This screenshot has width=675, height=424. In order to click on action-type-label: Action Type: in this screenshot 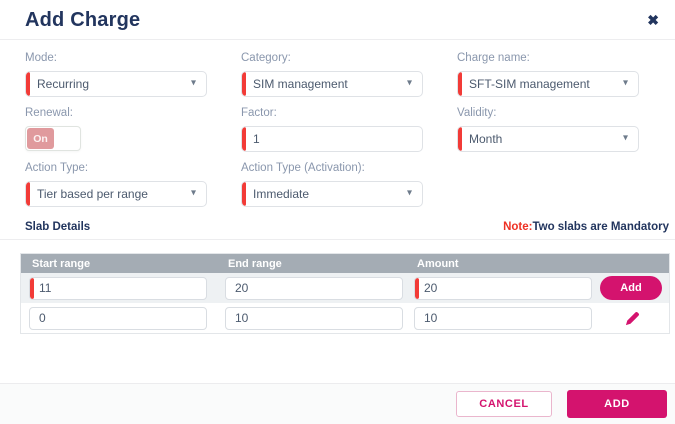, I will do `click(57, 168)`.